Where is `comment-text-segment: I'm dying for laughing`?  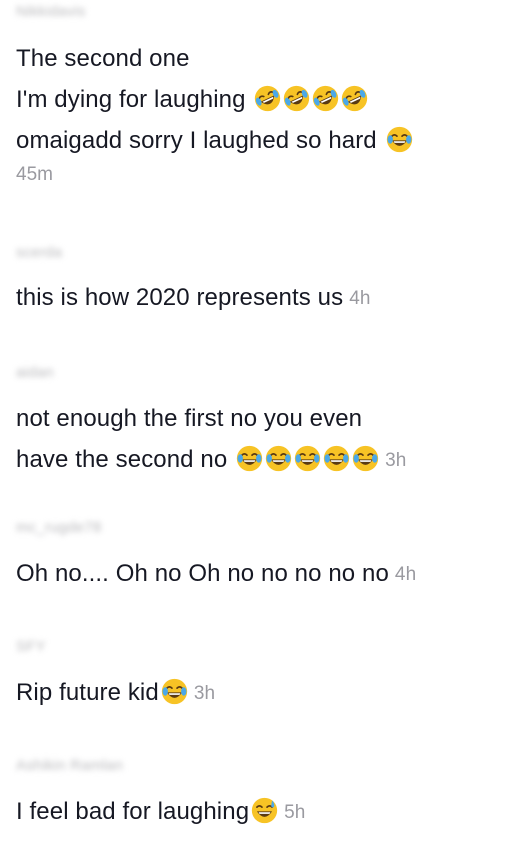 comment-text-segment: I'm dying for laughing is located at coordinates (131, 99).